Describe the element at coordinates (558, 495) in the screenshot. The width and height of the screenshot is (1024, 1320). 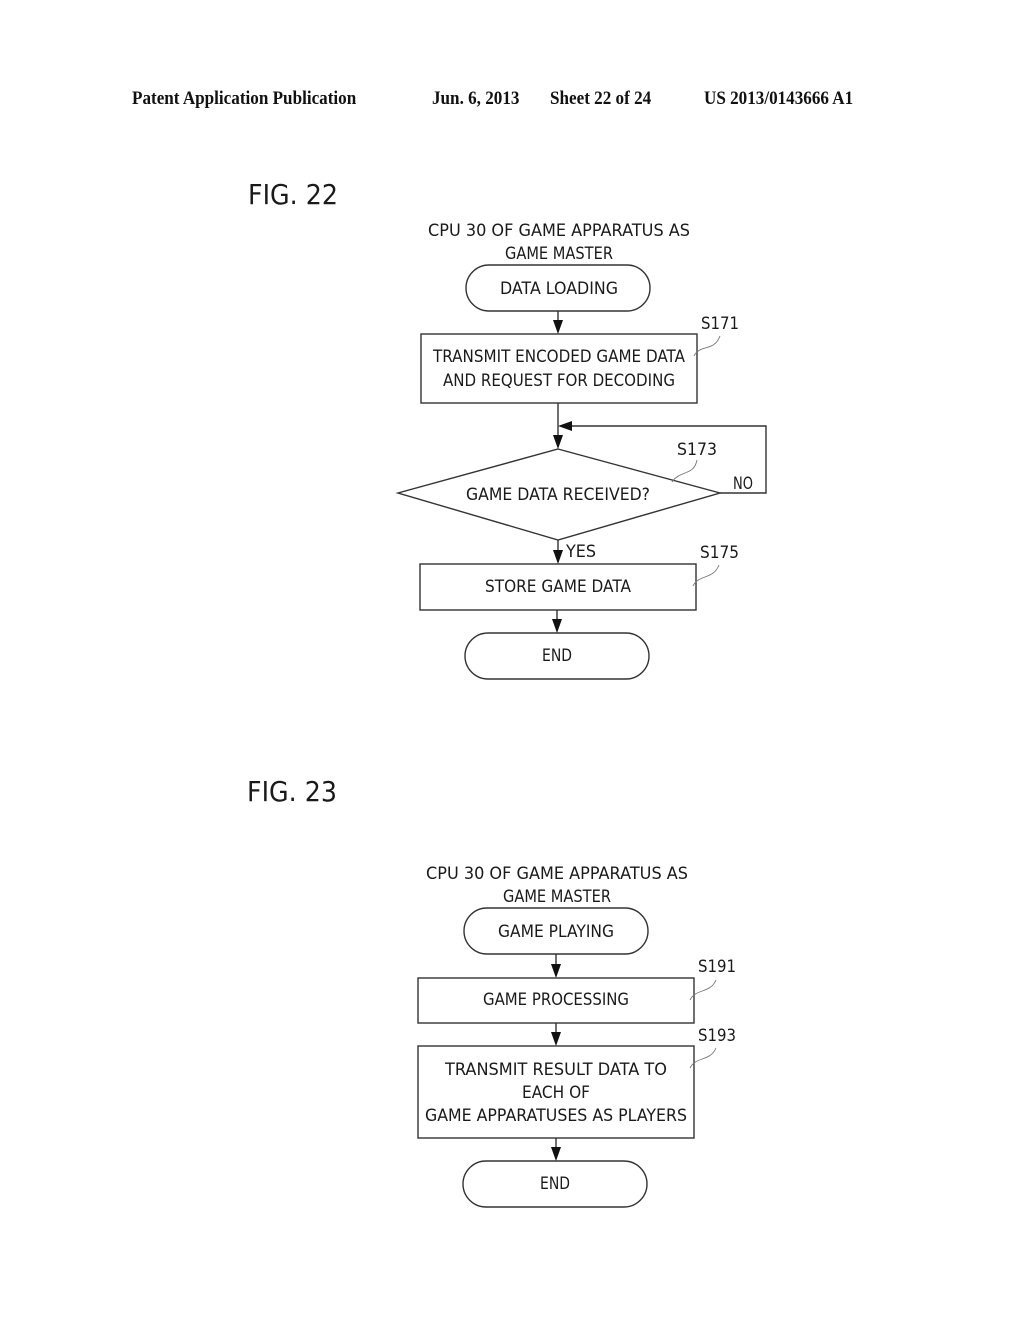
I see `fig22-s173-question: GAME DATA RECEIVED?` at that location.